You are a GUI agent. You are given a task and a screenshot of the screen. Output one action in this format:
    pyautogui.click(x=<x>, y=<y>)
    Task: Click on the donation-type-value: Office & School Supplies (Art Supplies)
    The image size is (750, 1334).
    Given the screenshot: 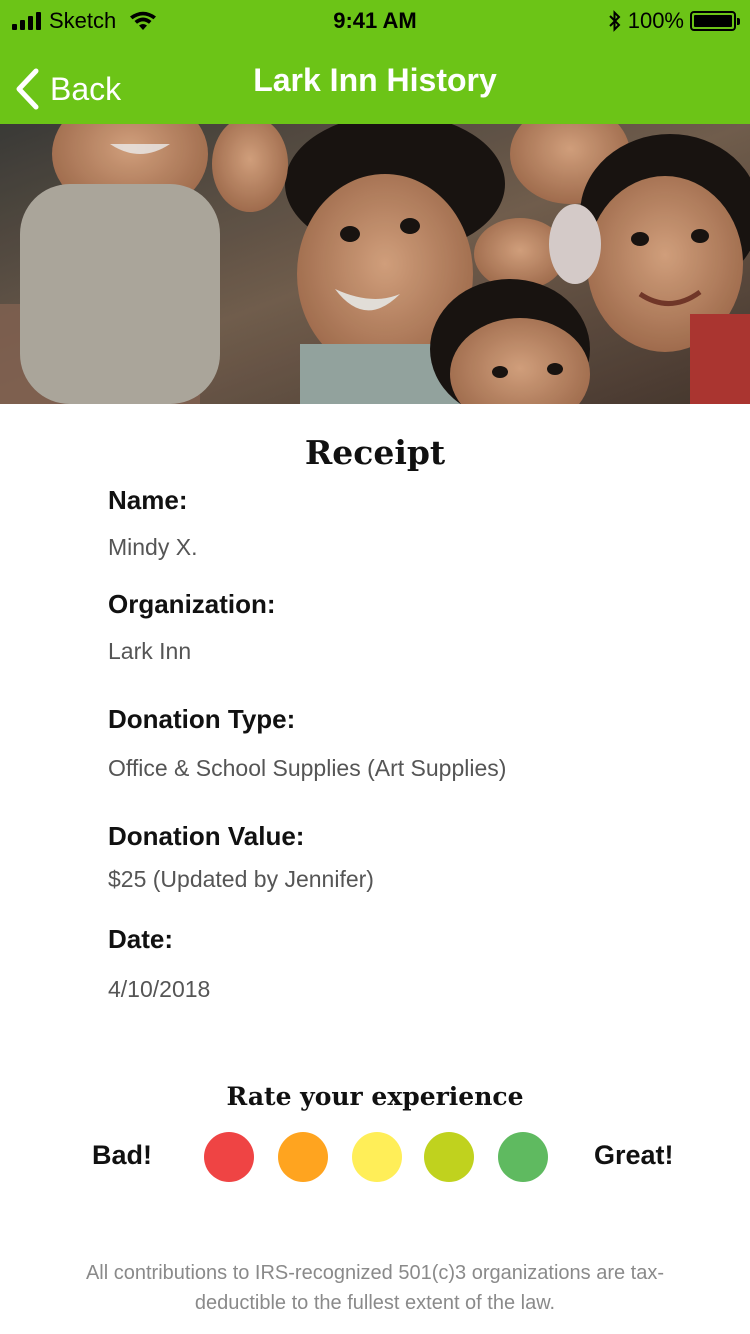 What is the action you would take?
    pyautogui.click(x=307, y=768)
    